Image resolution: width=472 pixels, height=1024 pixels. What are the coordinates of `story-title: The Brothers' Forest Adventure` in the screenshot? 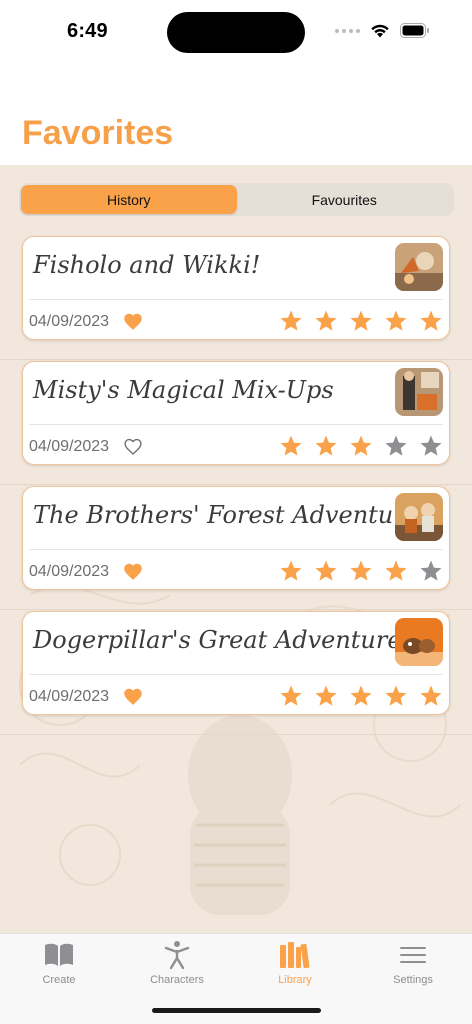 It's located at (226, 515).